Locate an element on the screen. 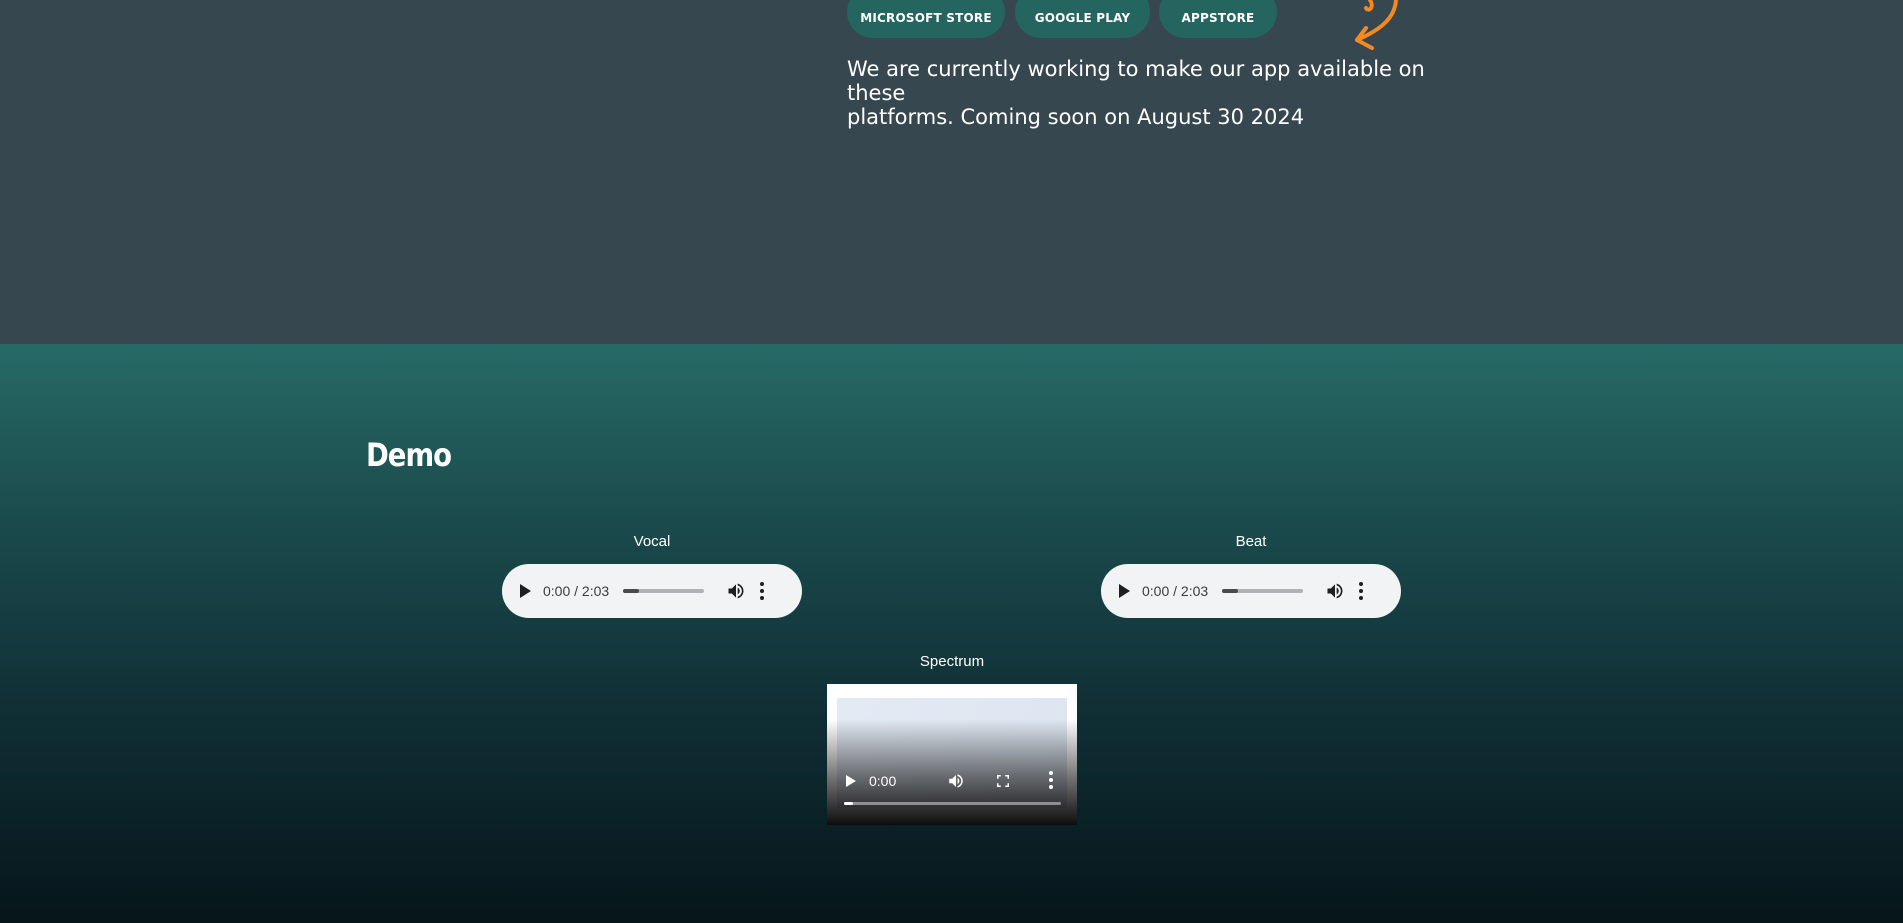 The height and width of the screenshot is (923, 1903). beat-audio-player: 0:00 / 2:03 is located at coordinates (1251, 591).